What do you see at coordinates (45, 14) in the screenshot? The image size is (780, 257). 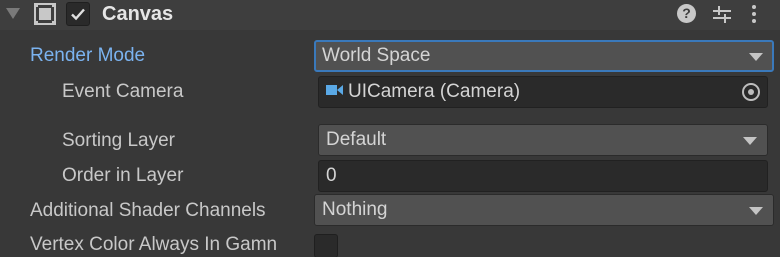 I see `canvas-component-icon` at bounding box center [45, 14].